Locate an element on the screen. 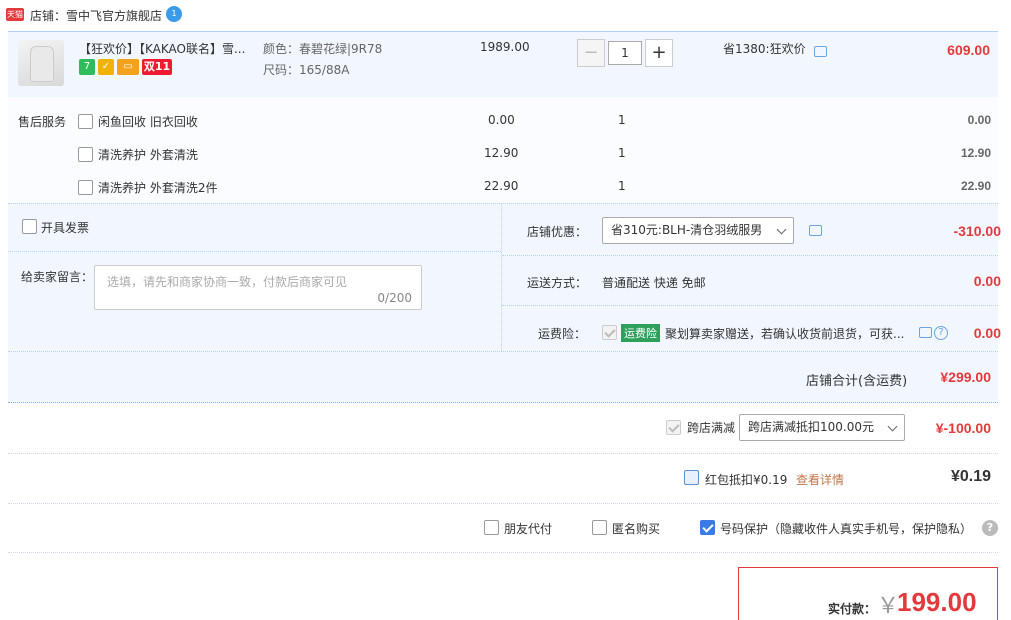 This screenshot has height=620, width=1011. shop-name: 店铺：雪中飞官方旗舰店 is located at coordinates (96, 15).